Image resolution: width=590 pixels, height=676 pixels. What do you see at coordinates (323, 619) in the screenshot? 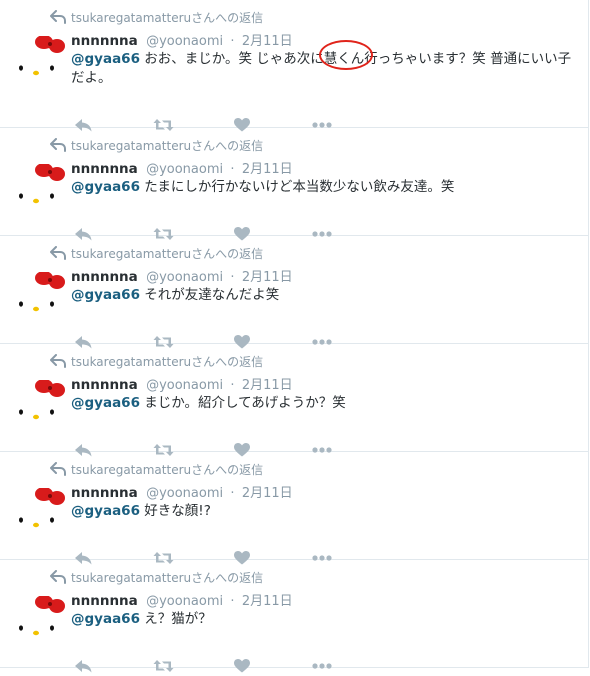
I see `tweet-text: @gyaa66 え？猫が？` at bounding box center [323, 619].